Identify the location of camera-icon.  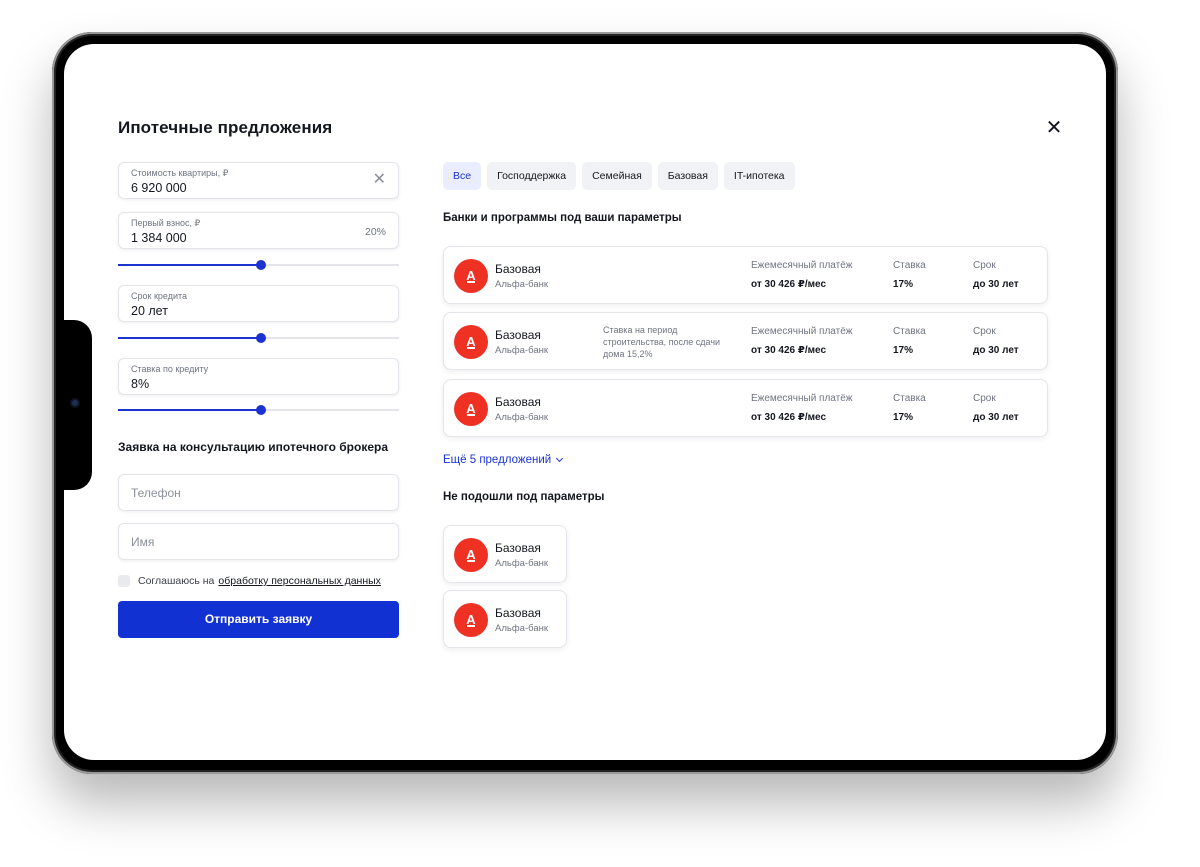
(75, 403).